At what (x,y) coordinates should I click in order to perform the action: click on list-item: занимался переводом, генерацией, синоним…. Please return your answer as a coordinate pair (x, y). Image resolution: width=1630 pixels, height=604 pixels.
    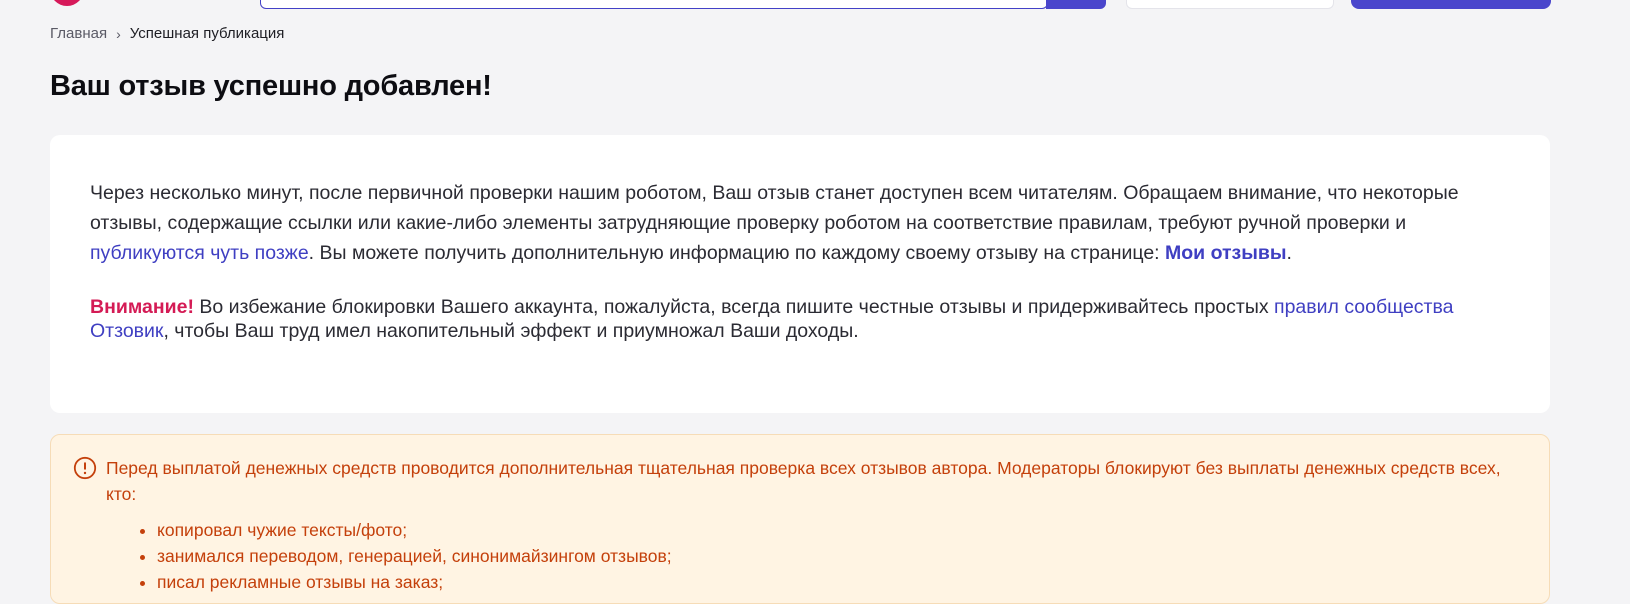
    Looking at the image, I should click on (414, 556).